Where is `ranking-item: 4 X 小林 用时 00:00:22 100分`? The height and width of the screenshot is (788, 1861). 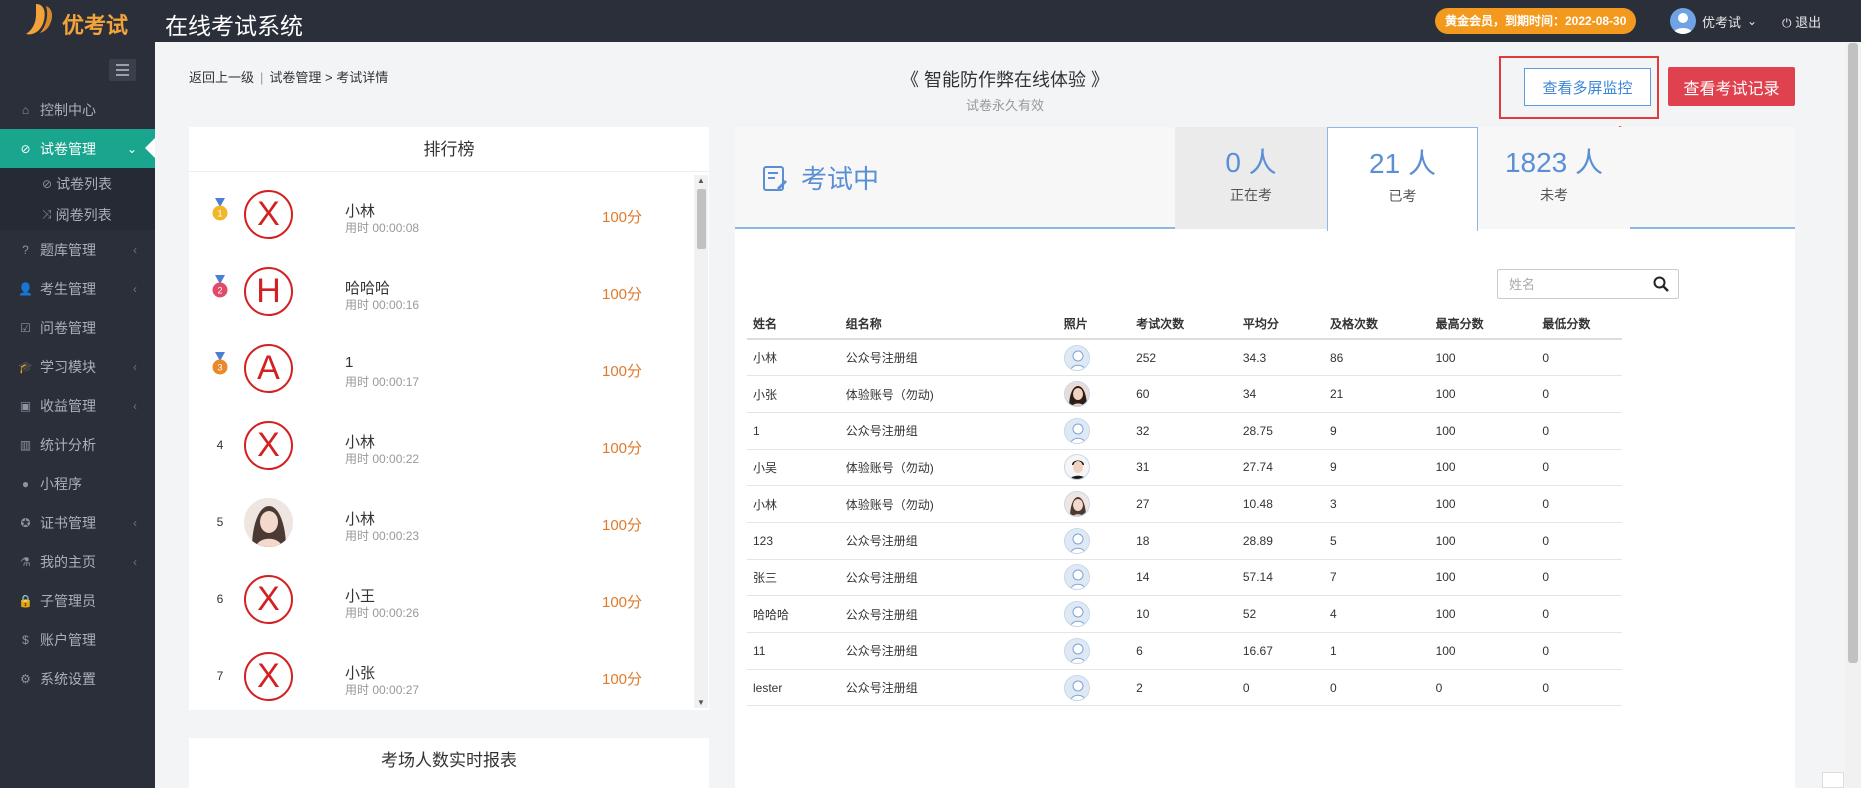
ranking-item: 4 X 小林 用时 00:00:22 100分 is located at coordinates (441, 444).